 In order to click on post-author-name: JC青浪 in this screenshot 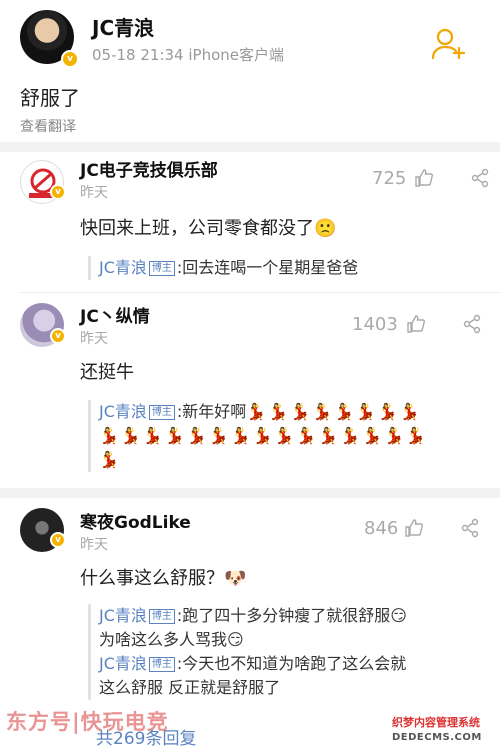, I will do `click(123, 26)`.